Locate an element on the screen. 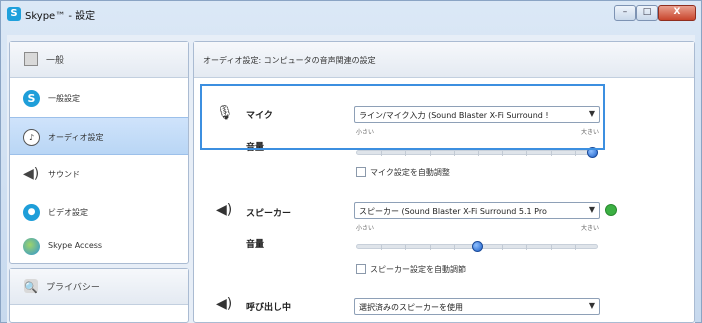 This screenshot has height=323, width=702. microphone-highlight-frame is located at coordinates (402, 117).